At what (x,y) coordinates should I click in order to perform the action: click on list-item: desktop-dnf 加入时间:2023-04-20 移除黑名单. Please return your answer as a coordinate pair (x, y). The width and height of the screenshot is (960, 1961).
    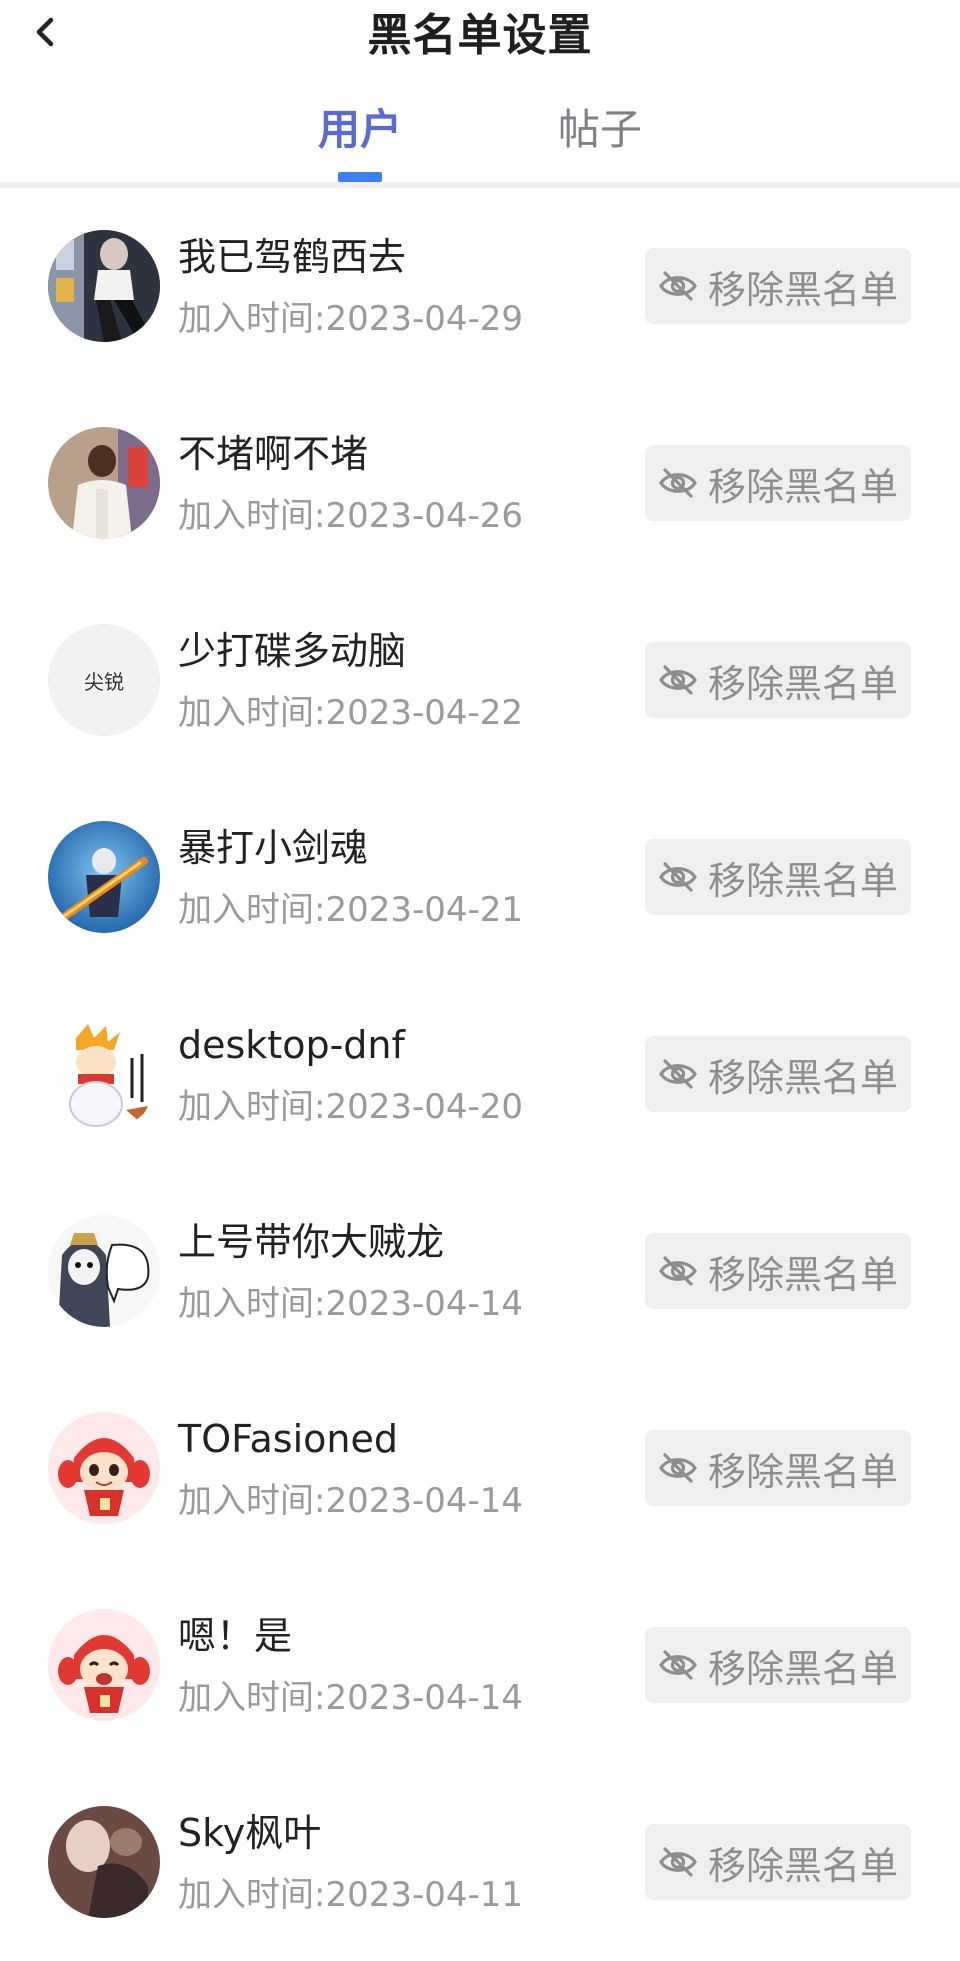
    Looking at the image, I should click on (480, 1074).